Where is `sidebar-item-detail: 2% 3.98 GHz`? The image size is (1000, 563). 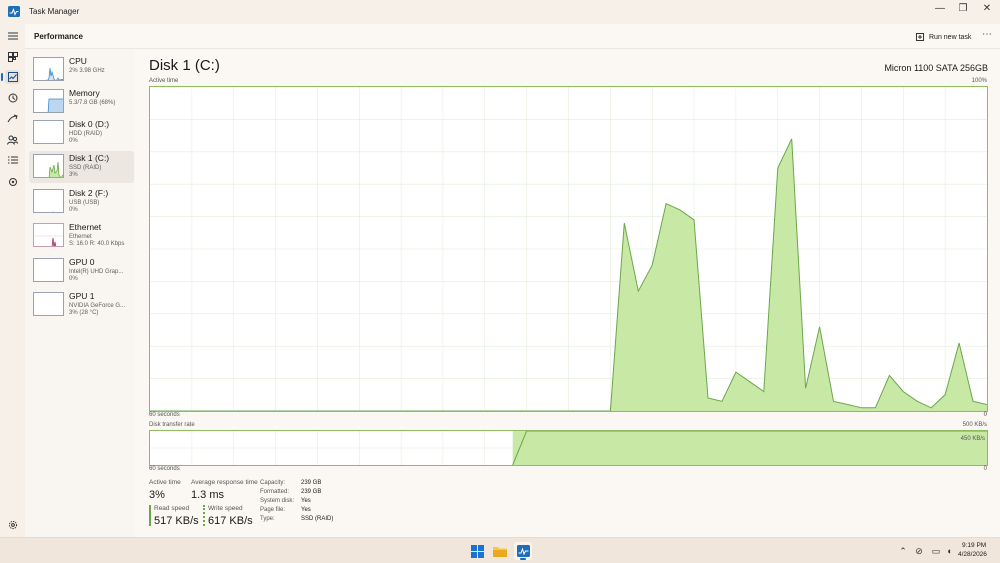
sidebar-item-detail: 2% 3.98 GHz is located at coordinates (87, 71).